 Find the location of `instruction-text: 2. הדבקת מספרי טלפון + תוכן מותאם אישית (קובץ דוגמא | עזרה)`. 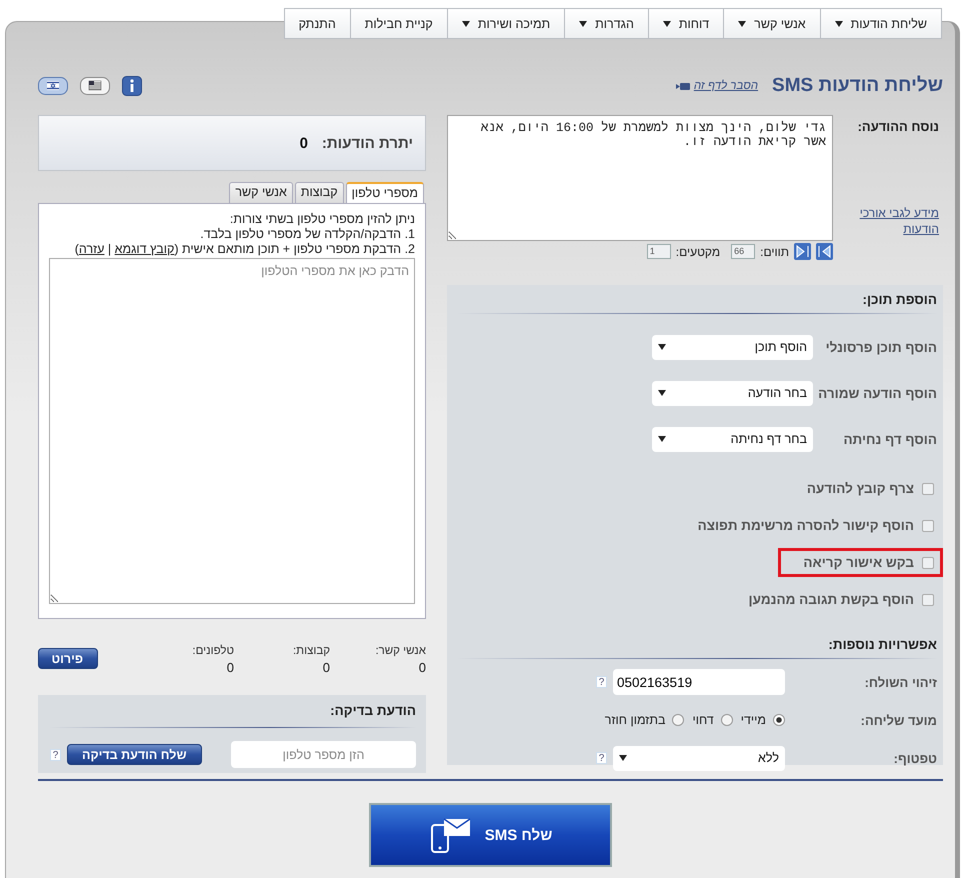

instruction-text: 2. הדבקת מספרי טלפון + תוכן מותאם אישית (קובץ דוגמא | עזרה) is located at coordinates (244, 249).